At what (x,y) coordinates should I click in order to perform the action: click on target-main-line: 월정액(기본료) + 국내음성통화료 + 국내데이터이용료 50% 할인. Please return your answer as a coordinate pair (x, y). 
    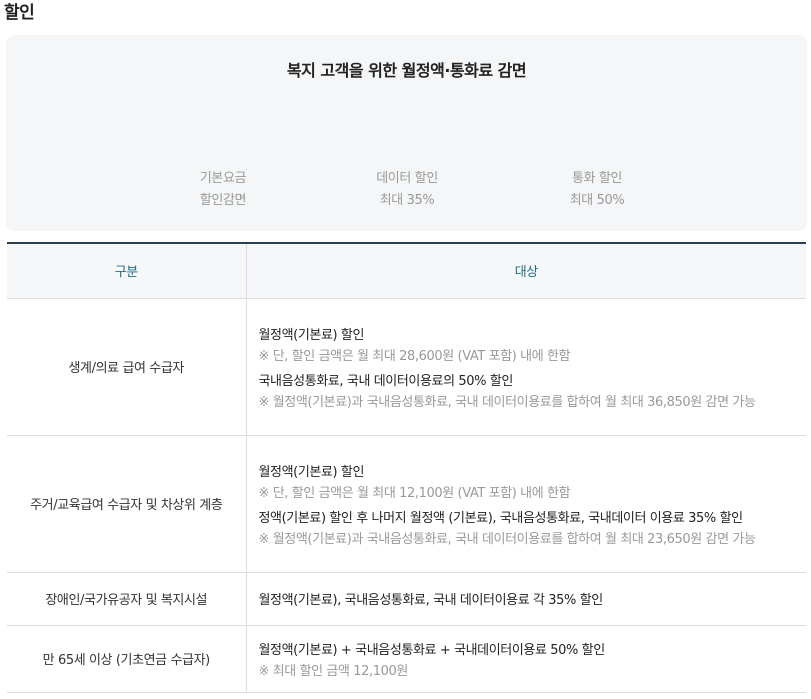
    Looking at the image, I should click on (432, 650).